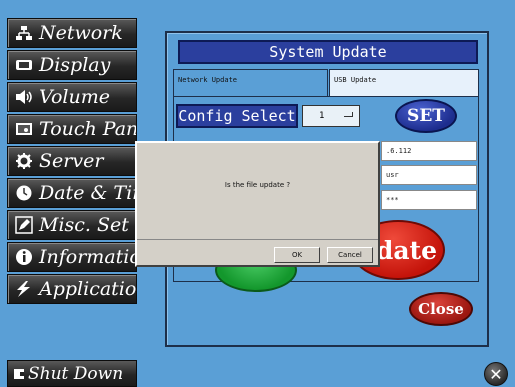  Describe the element at coordinates (24, 161) in the screenshot. I see `gear-icon` at that location.